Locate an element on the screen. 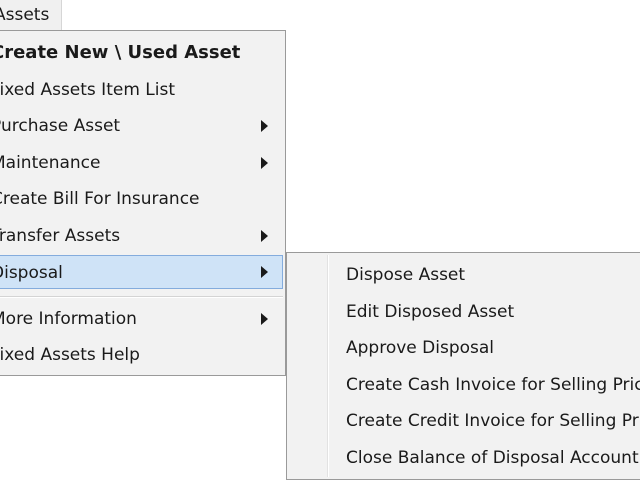 The width and height of the screenshot is (640, 480). menu-item-label: More Information is located at coordinates (68, 319).